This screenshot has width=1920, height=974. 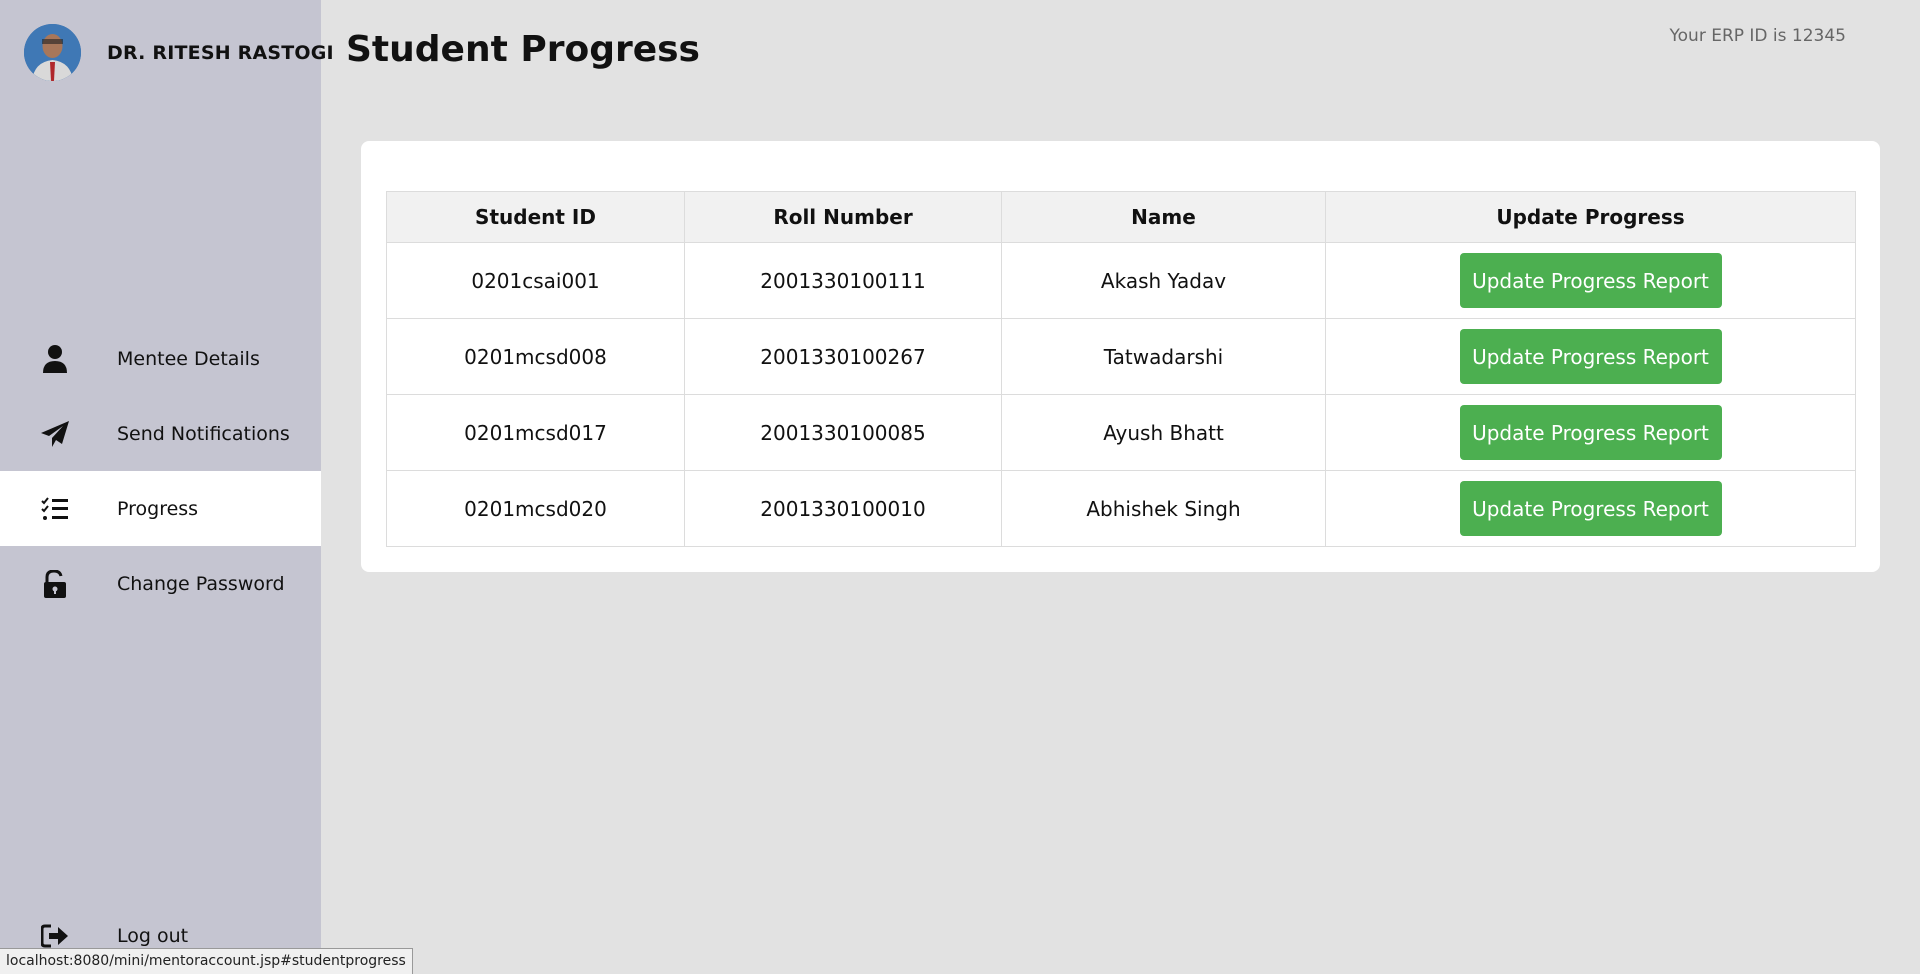 I want to click on student-id-cell: 0201csai001, so click(x=535, y=280).